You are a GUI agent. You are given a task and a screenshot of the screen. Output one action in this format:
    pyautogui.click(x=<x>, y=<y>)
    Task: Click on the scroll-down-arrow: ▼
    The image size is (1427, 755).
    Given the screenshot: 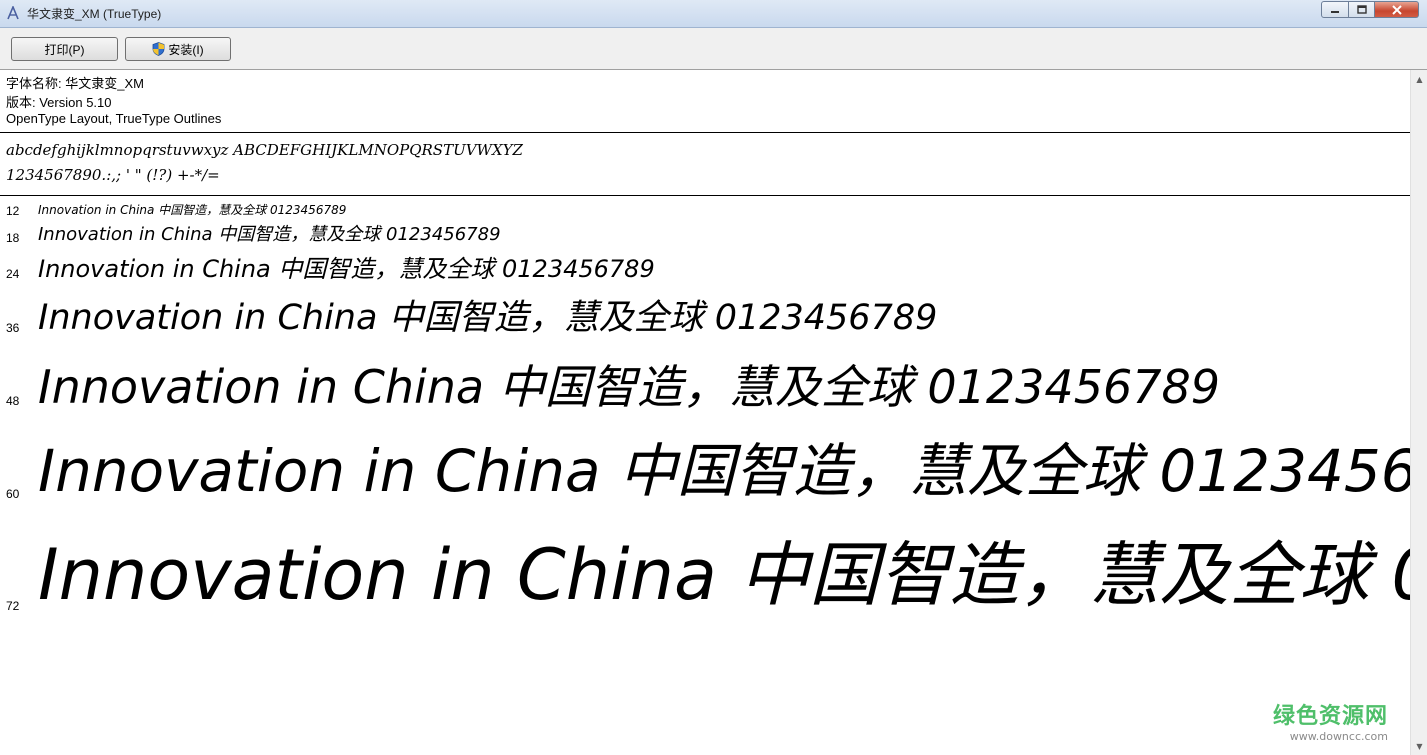 What is the action you would take?
    pyautogui.click(x=1419, y=746)
    